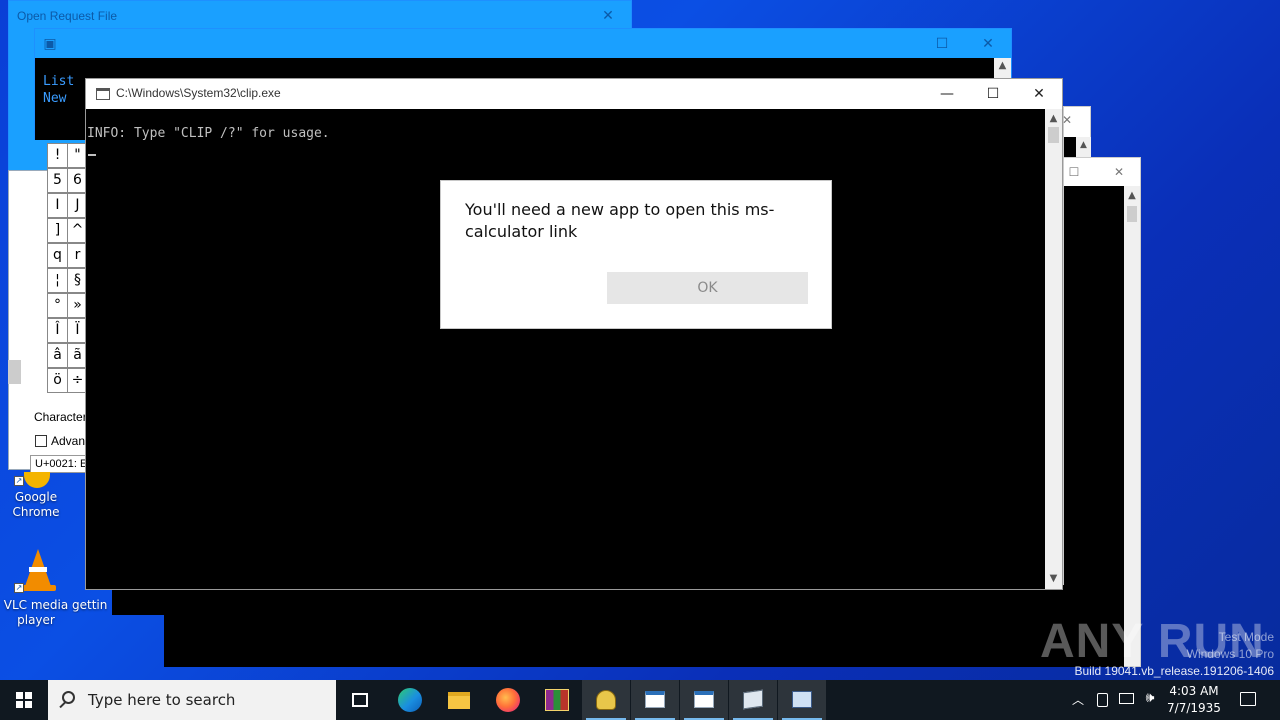 This screenshot has height=720, width=1280. I want to click on vlc-icon-stripe, so click(38, 569).